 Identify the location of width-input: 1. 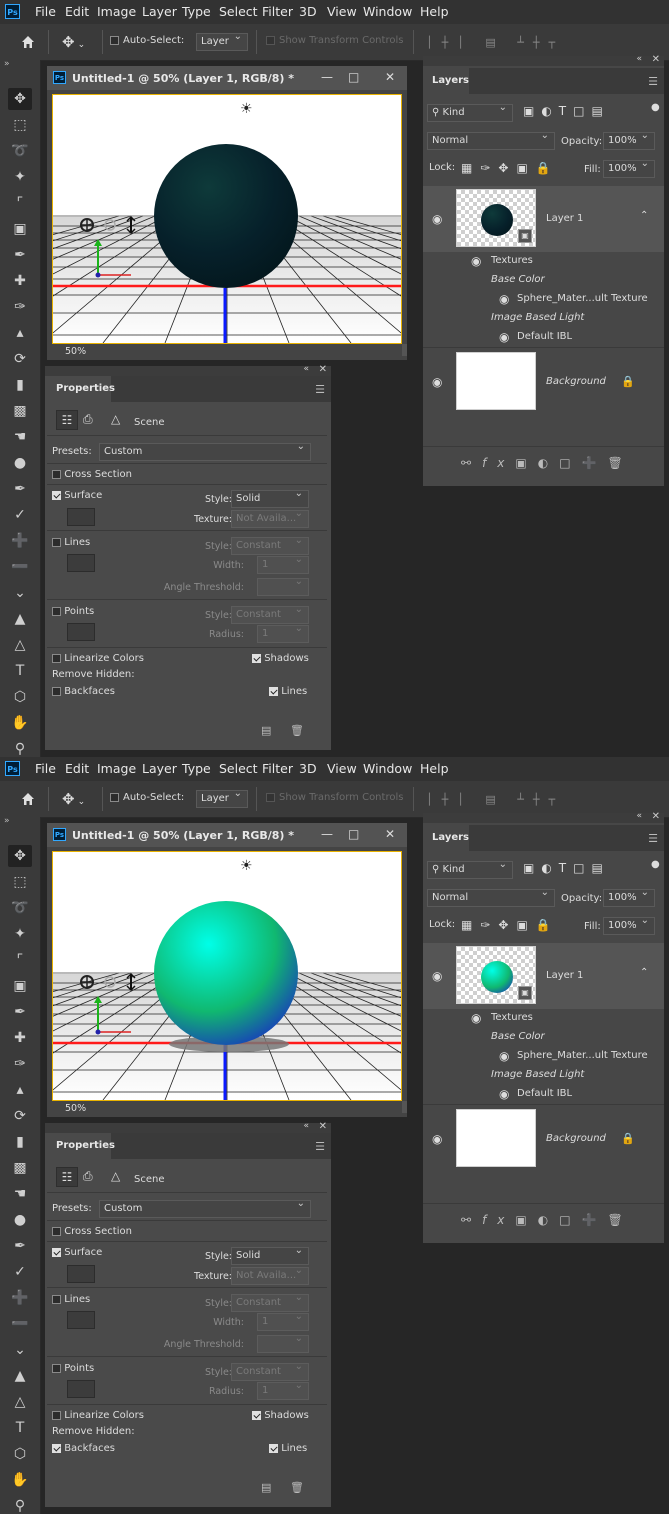
(283, 1321).